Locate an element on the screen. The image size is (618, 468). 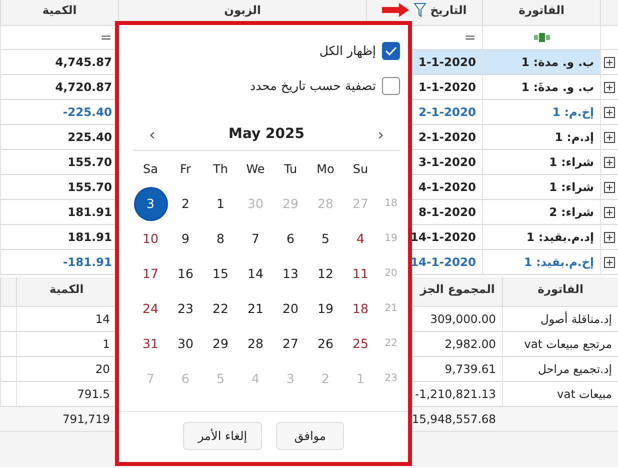
calendar-day: 6 is located at coordinates (290, 238).